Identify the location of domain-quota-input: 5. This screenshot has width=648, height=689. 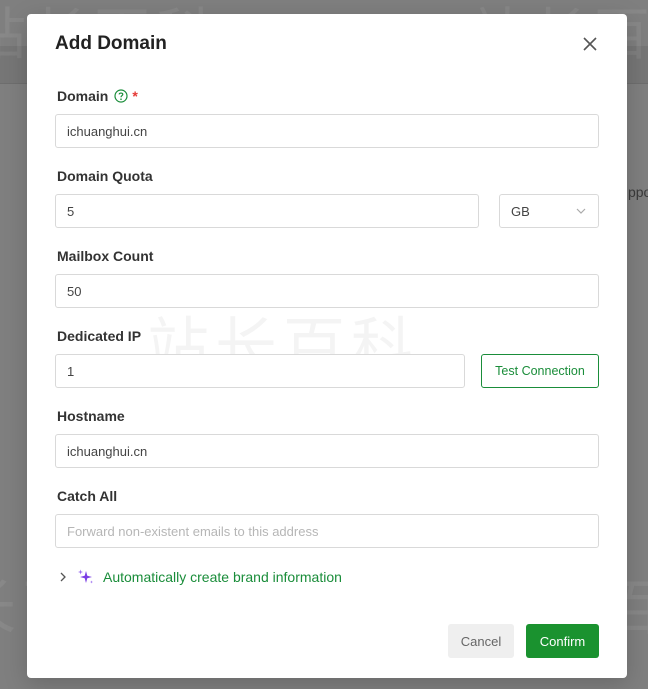
(267, 211).